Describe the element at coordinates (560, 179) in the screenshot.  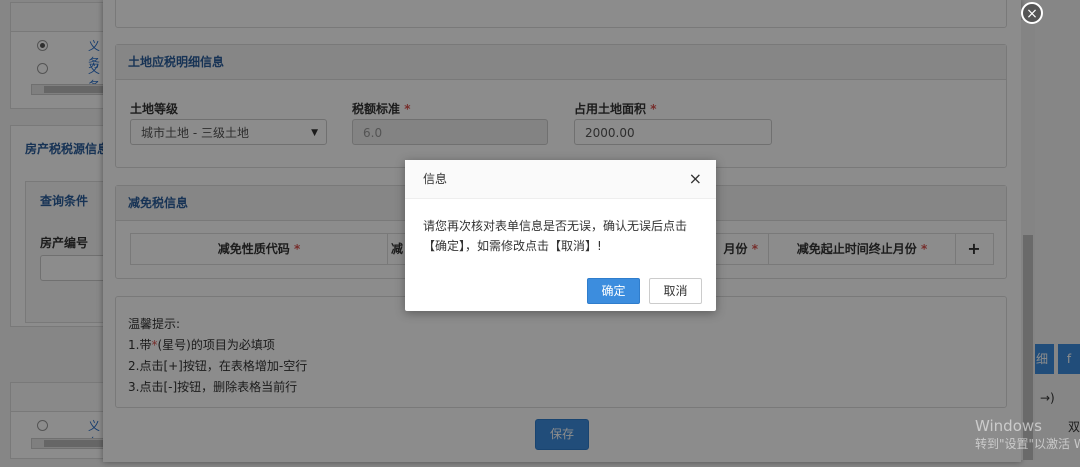
I see `confirm-dialog-title: 信息` at that location.